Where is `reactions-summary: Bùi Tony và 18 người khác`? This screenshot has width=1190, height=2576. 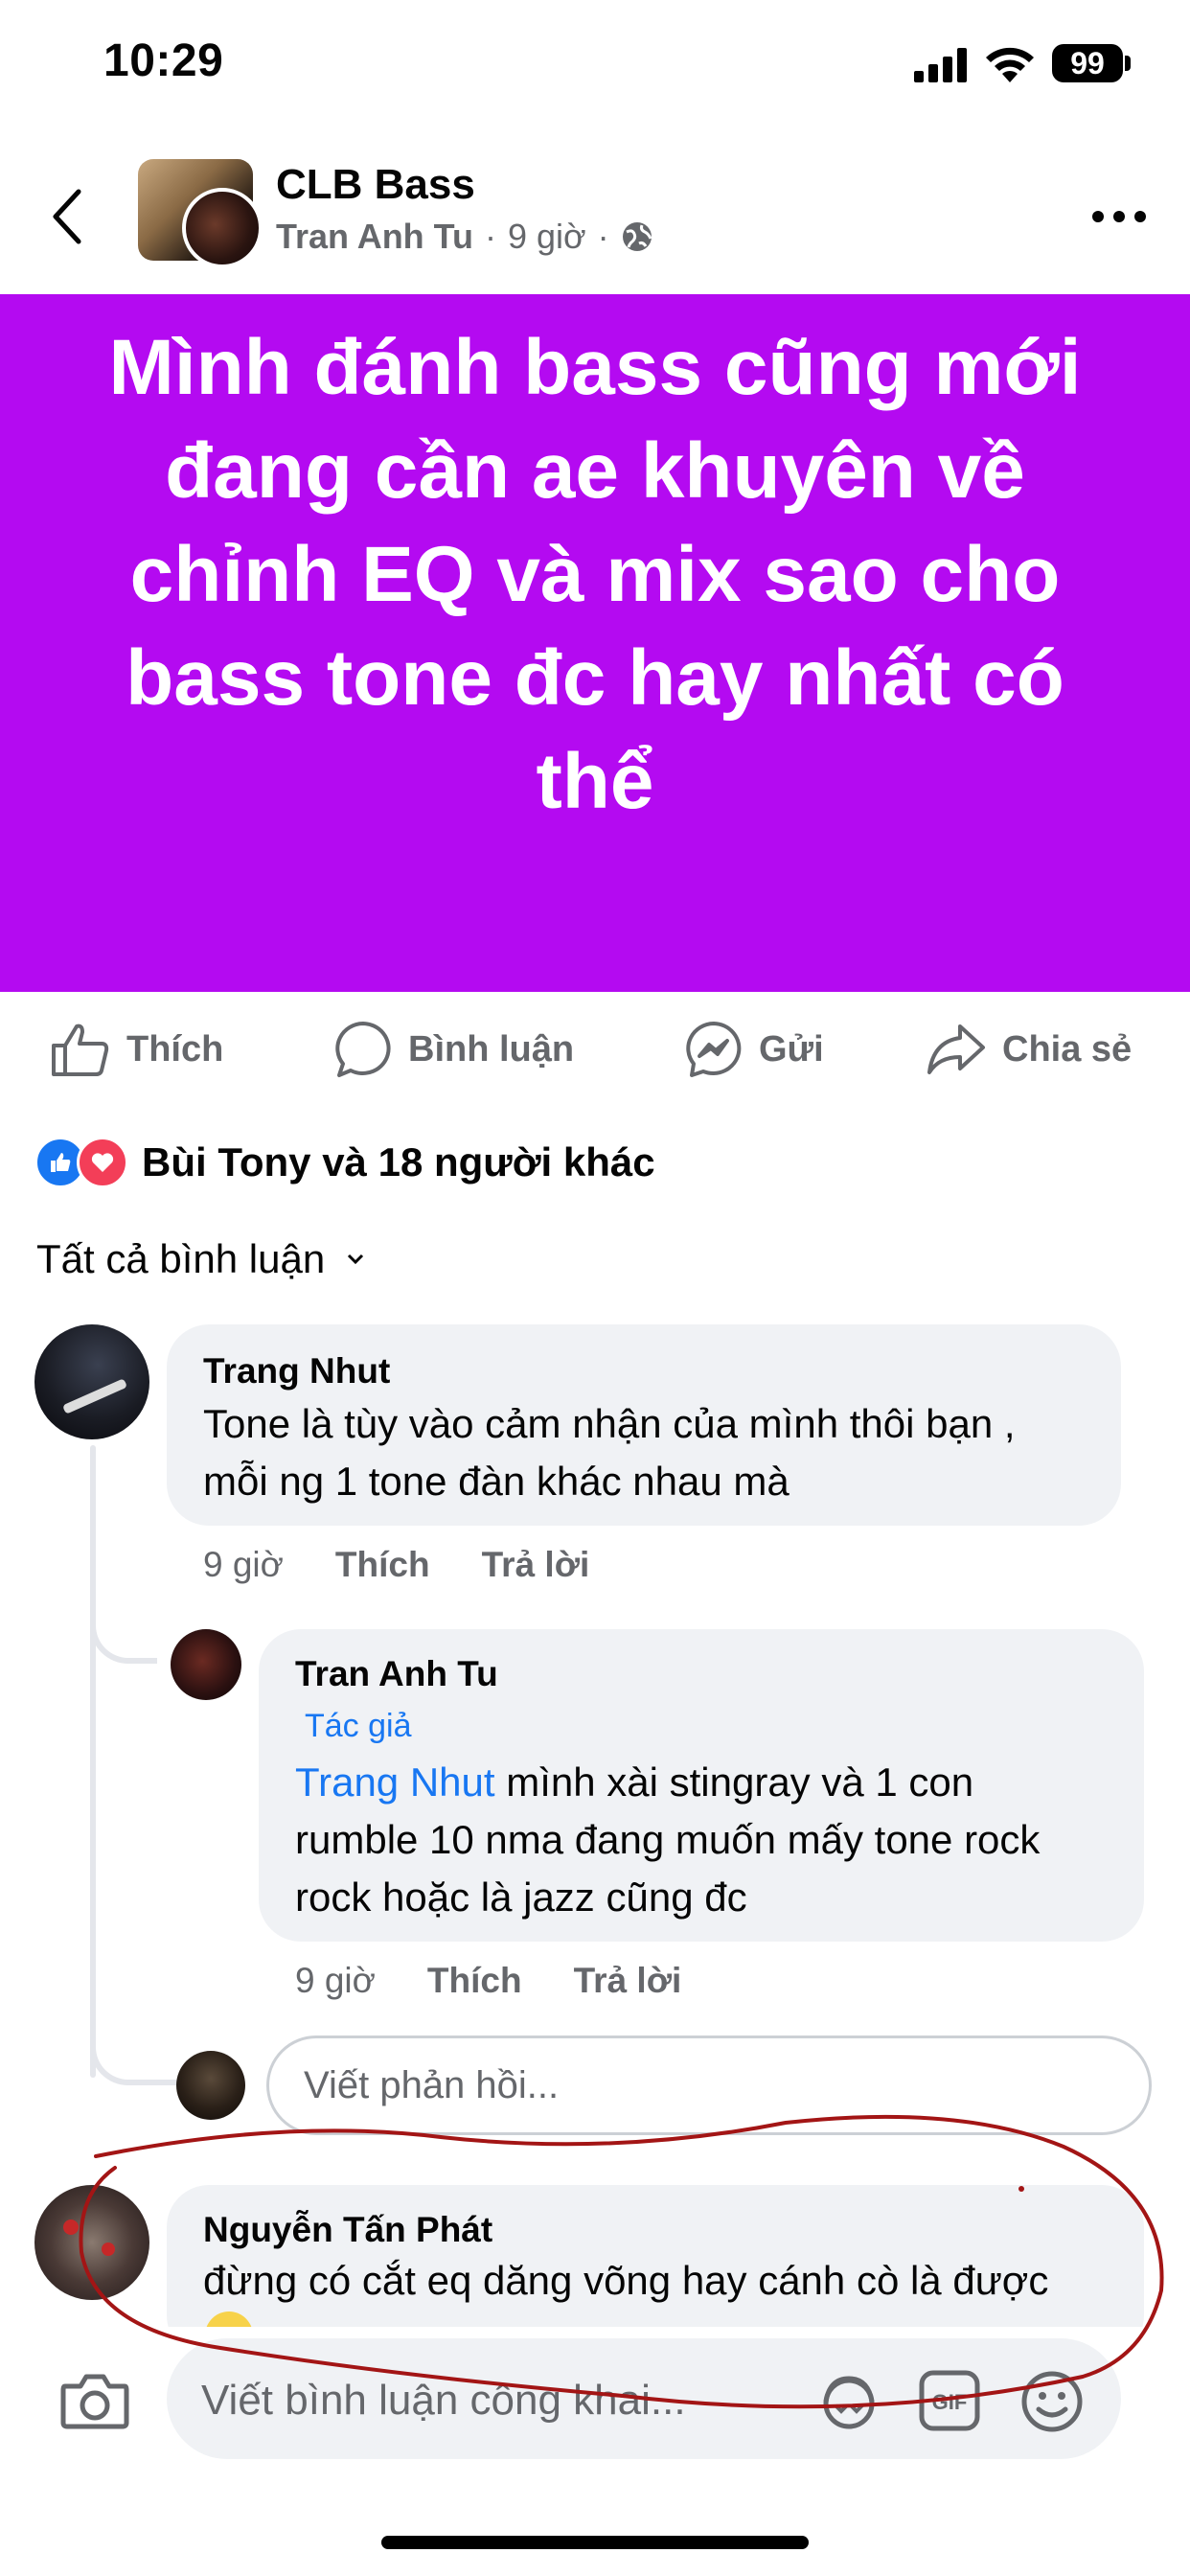 reactions-summary: Bùi Tony và 18 người khác is located at coordinates (344, 1162).